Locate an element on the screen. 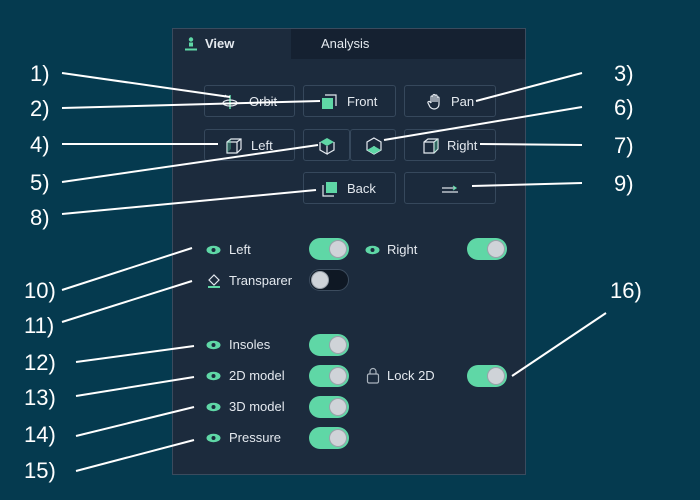  callout-10: 10) is located at coordinates (40, 290).